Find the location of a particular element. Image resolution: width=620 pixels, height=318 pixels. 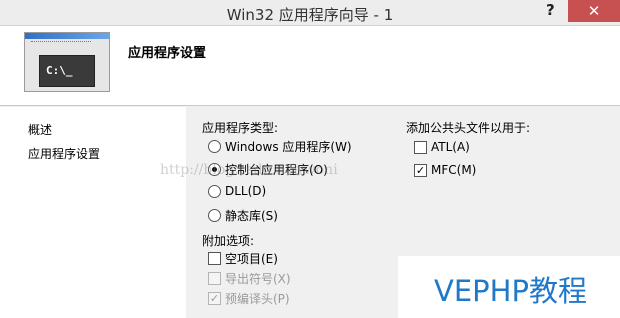

checkbox-atl: ATL(A) is located at coordinates (442, 147).